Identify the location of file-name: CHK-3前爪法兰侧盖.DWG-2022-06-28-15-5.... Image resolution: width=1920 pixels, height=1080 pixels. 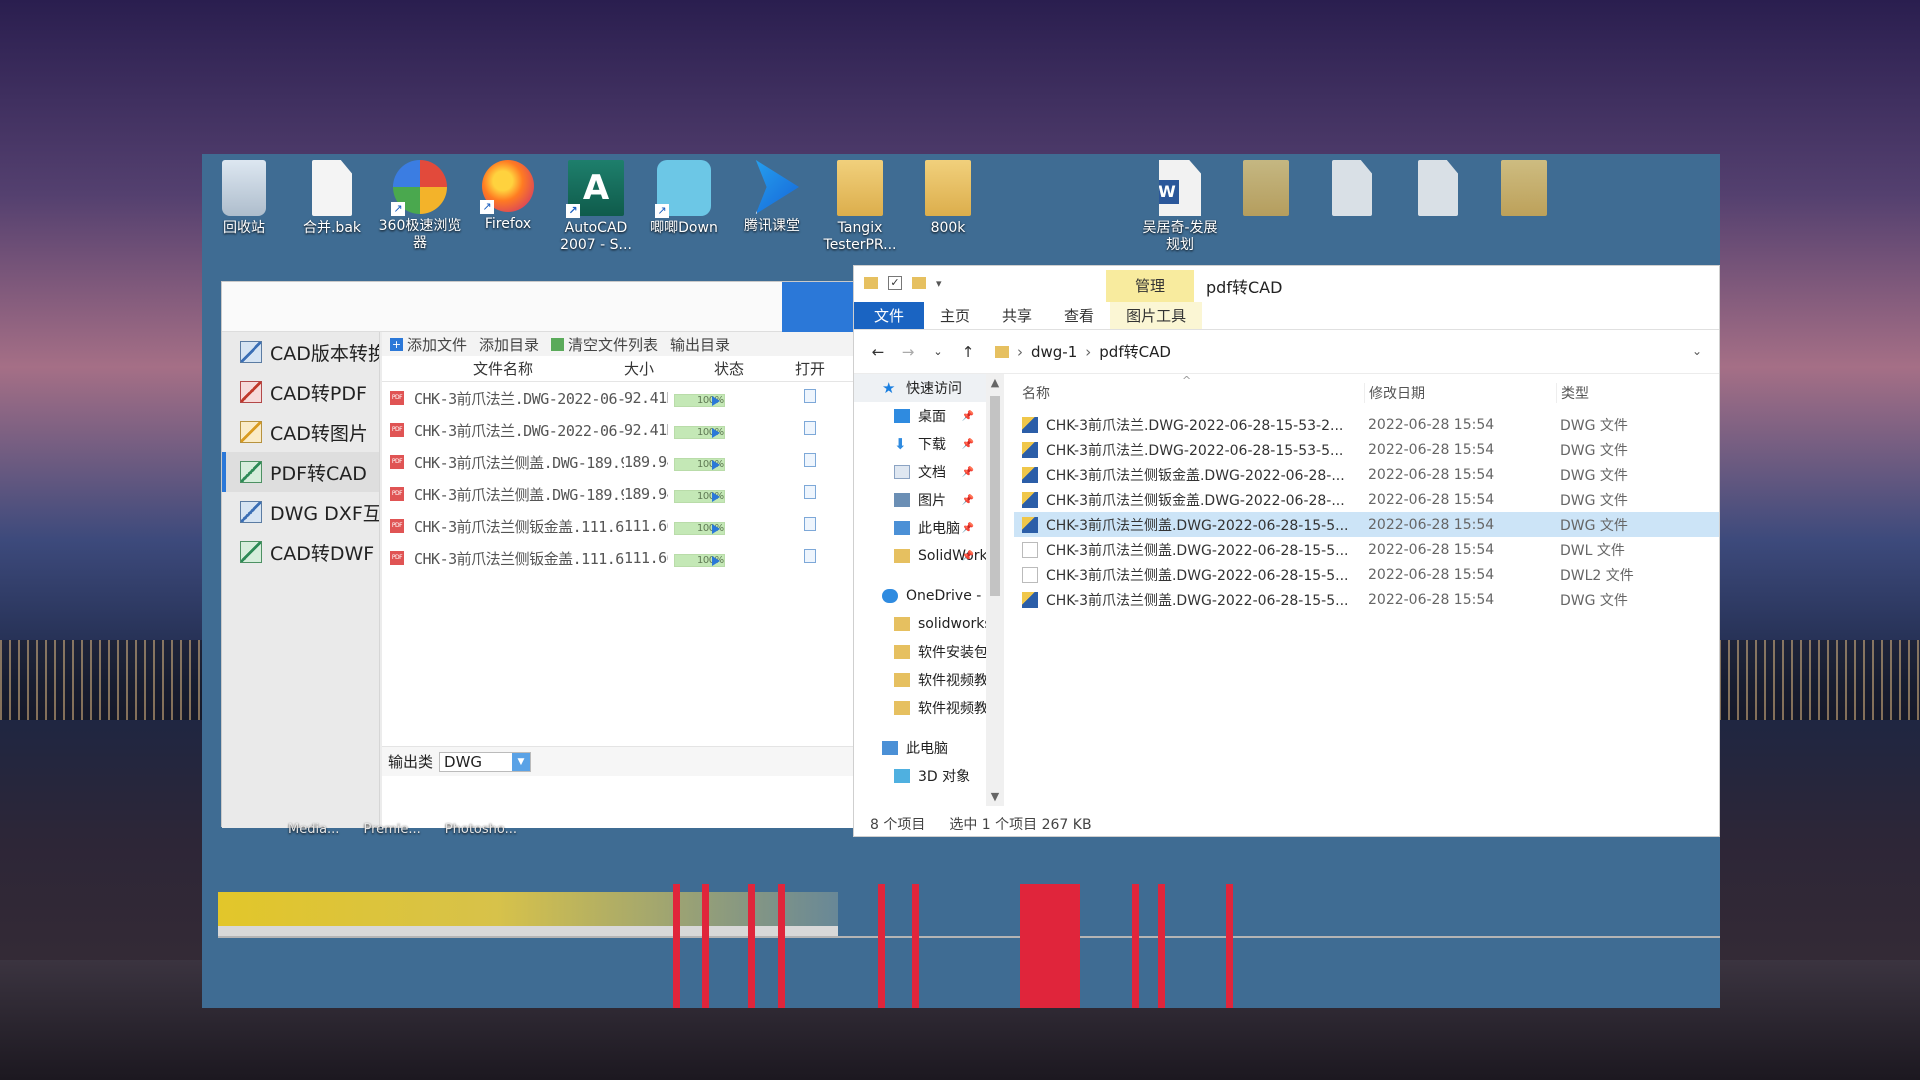
(1197, 600).